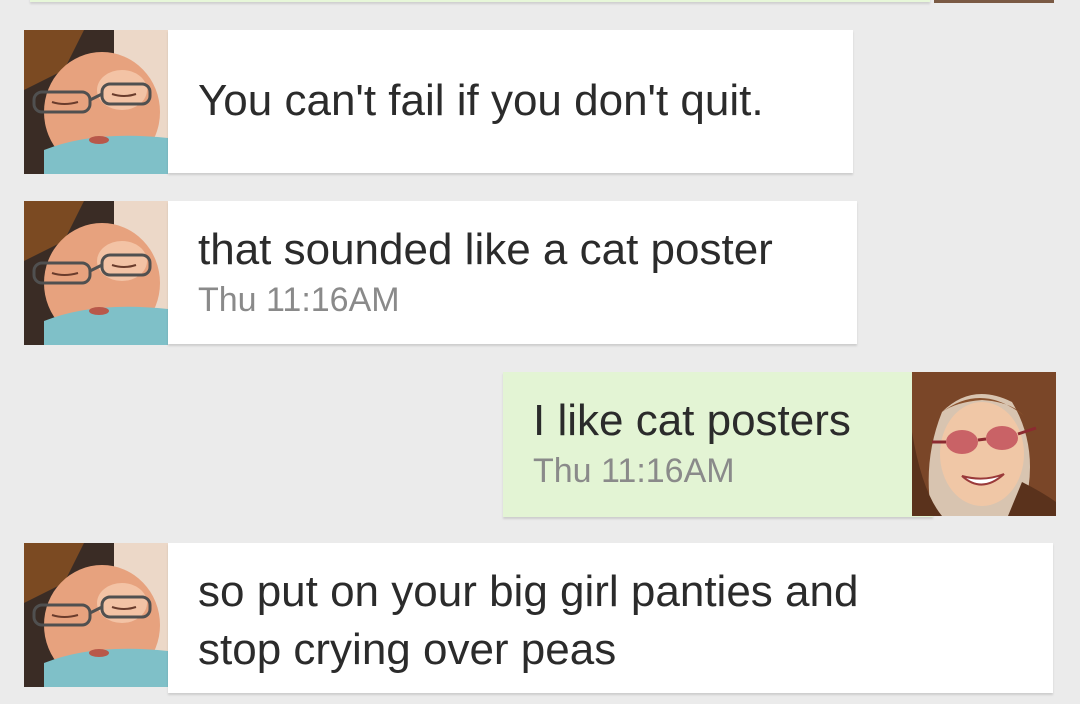 The height and width of the screenshot is (704, 1080). What do you see at coordinates (994, 1) in the screenshot?
I see `previous-avatar-edge` at bounding box center [994, 1].